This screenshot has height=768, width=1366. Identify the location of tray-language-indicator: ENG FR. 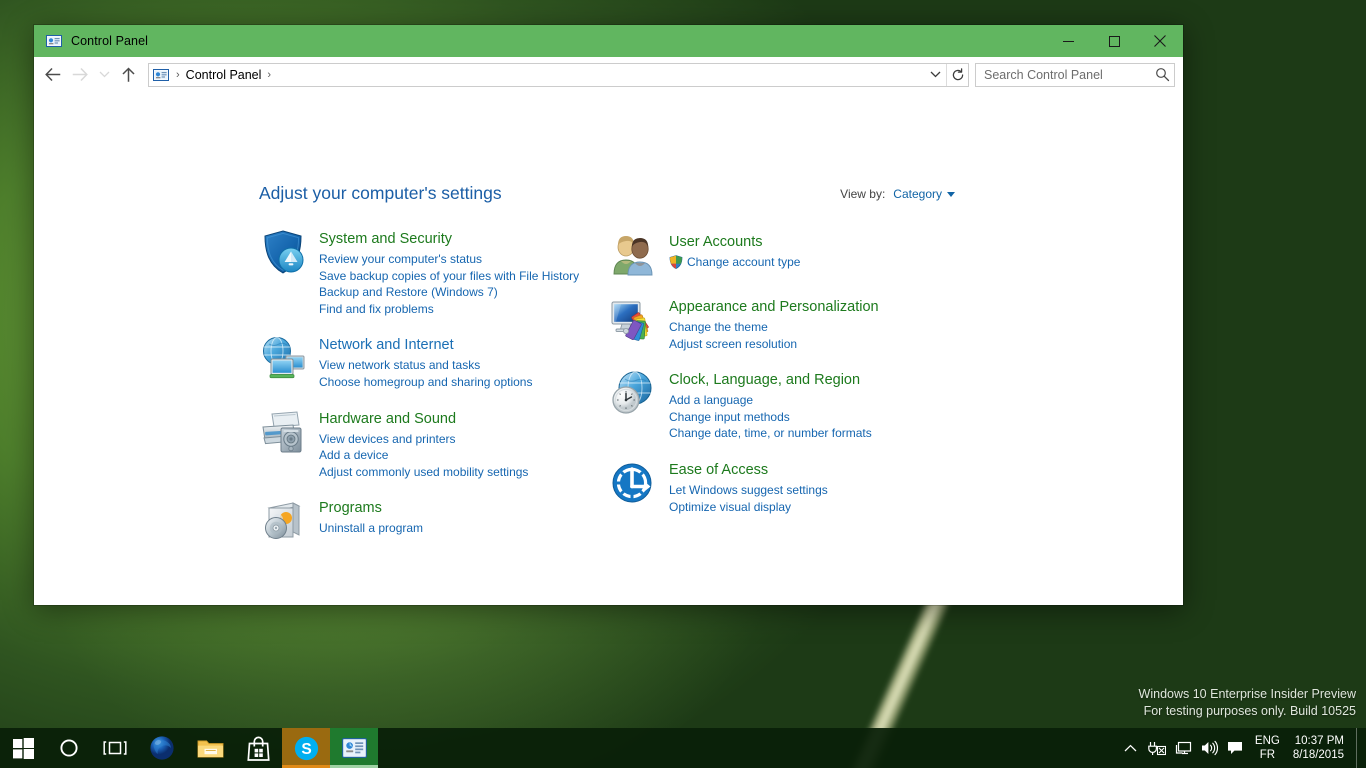
(1268, 748).